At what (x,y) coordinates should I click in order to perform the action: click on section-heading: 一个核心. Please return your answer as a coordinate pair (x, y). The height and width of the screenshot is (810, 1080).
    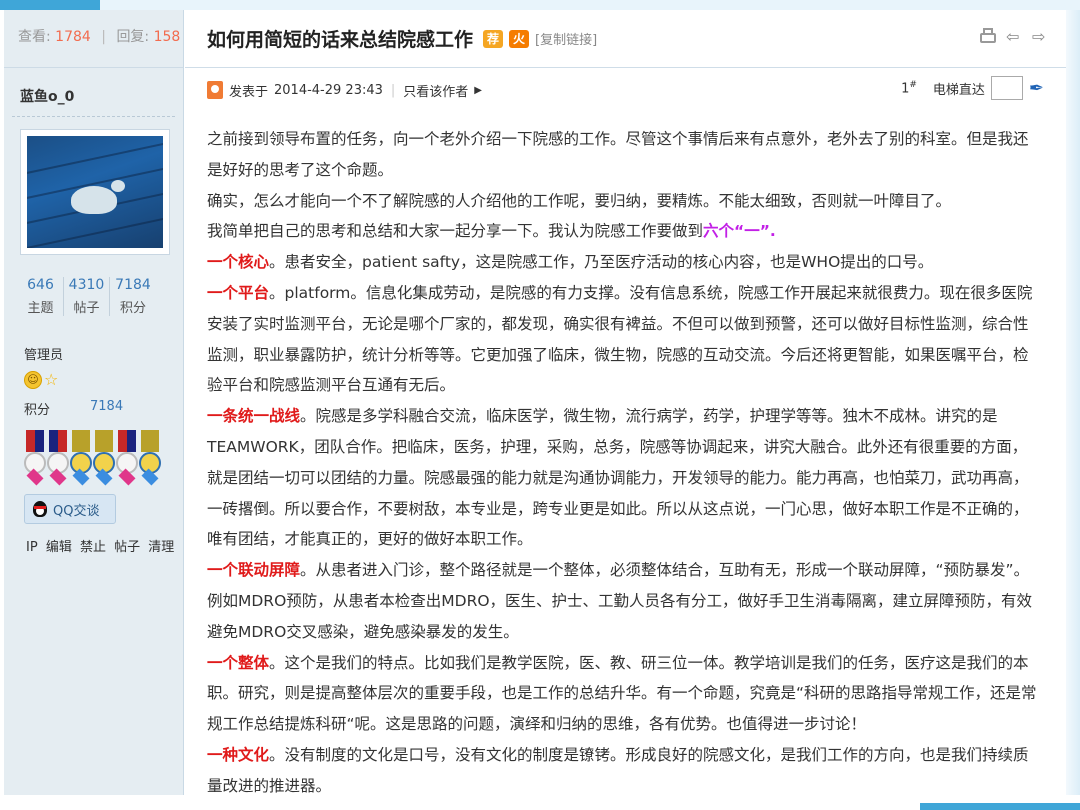
    Looking at the image, I should click on (238, 262).